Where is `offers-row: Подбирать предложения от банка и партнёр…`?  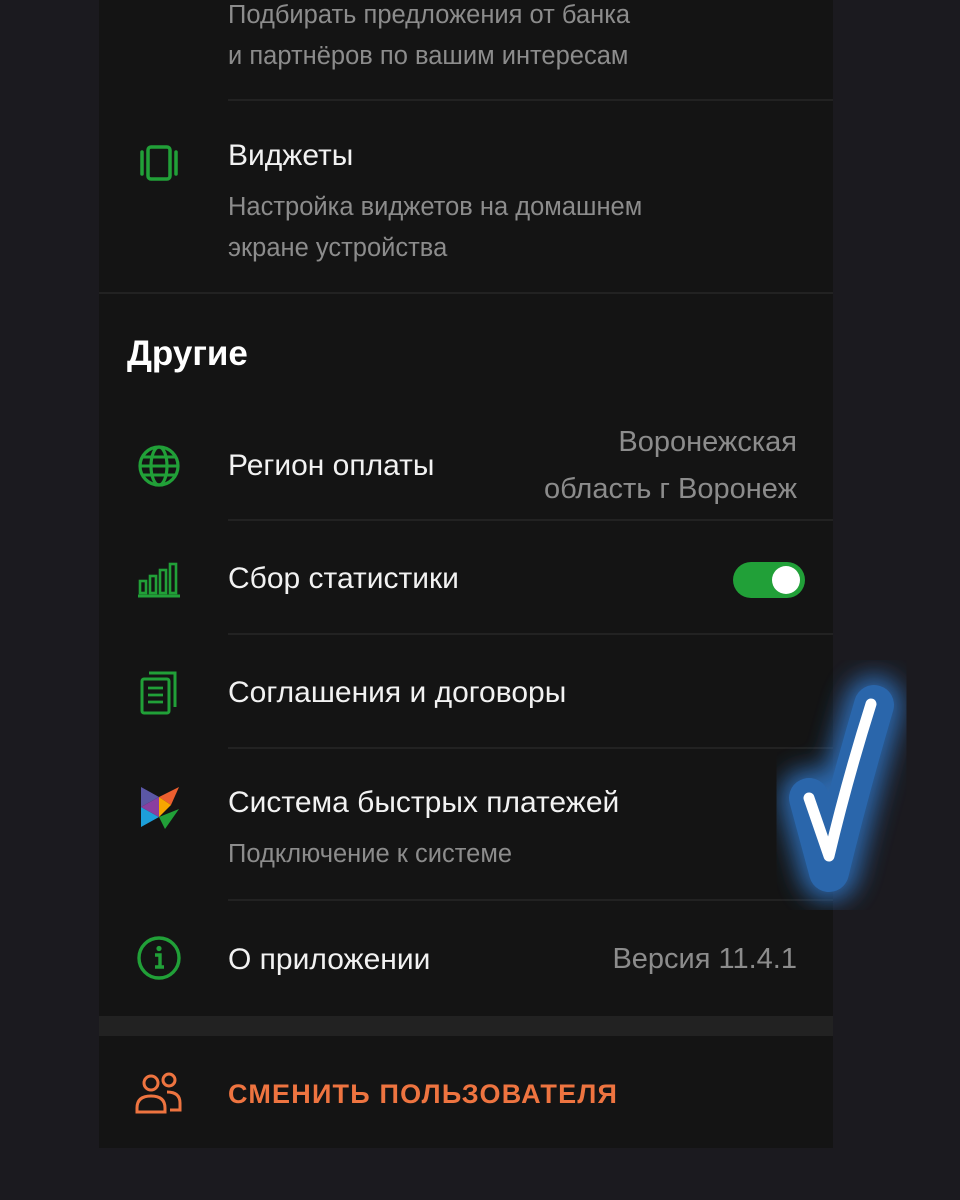 offers-row: Подбирать предложения от банка и партнёр… is located at coordinates (466, 50).